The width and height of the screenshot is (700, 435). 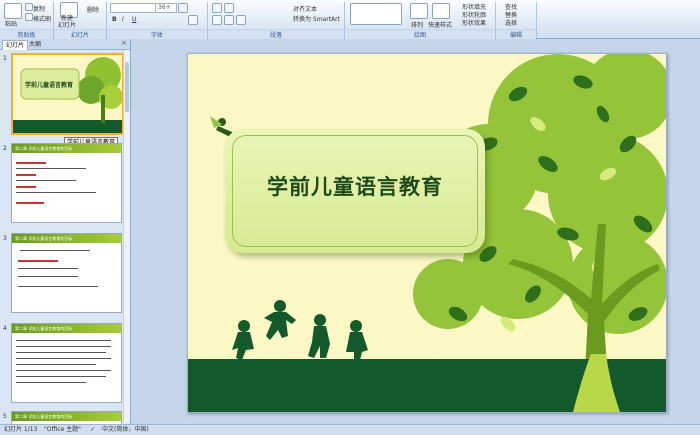 I want to click on pane-tabs: 幻灯片 大纲 ×, so click(x=65, y=44).